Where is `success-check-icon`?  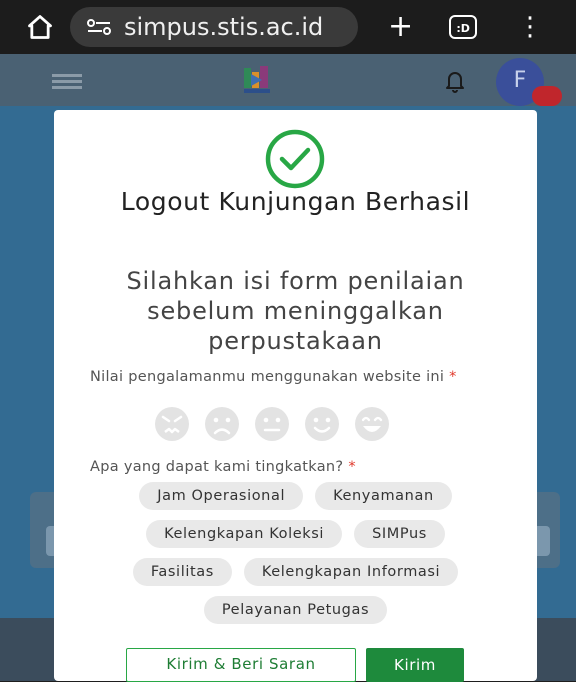
success-check-icon is located at coordinates (295, 159).